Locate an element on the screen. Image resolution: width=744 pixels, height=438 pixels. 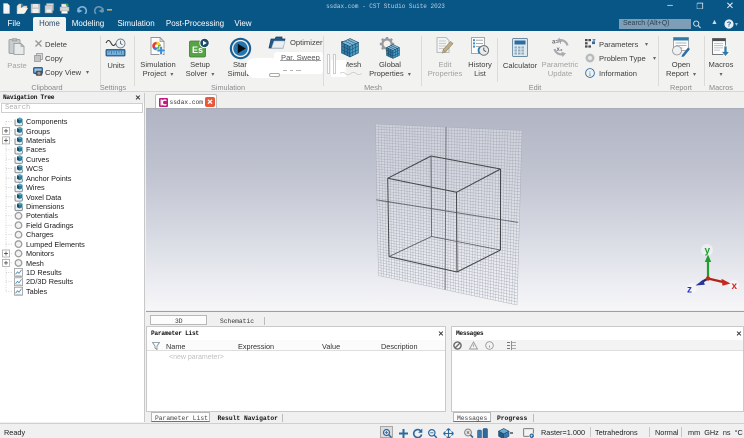
svg-text: z is located at coordinates (689, 290).